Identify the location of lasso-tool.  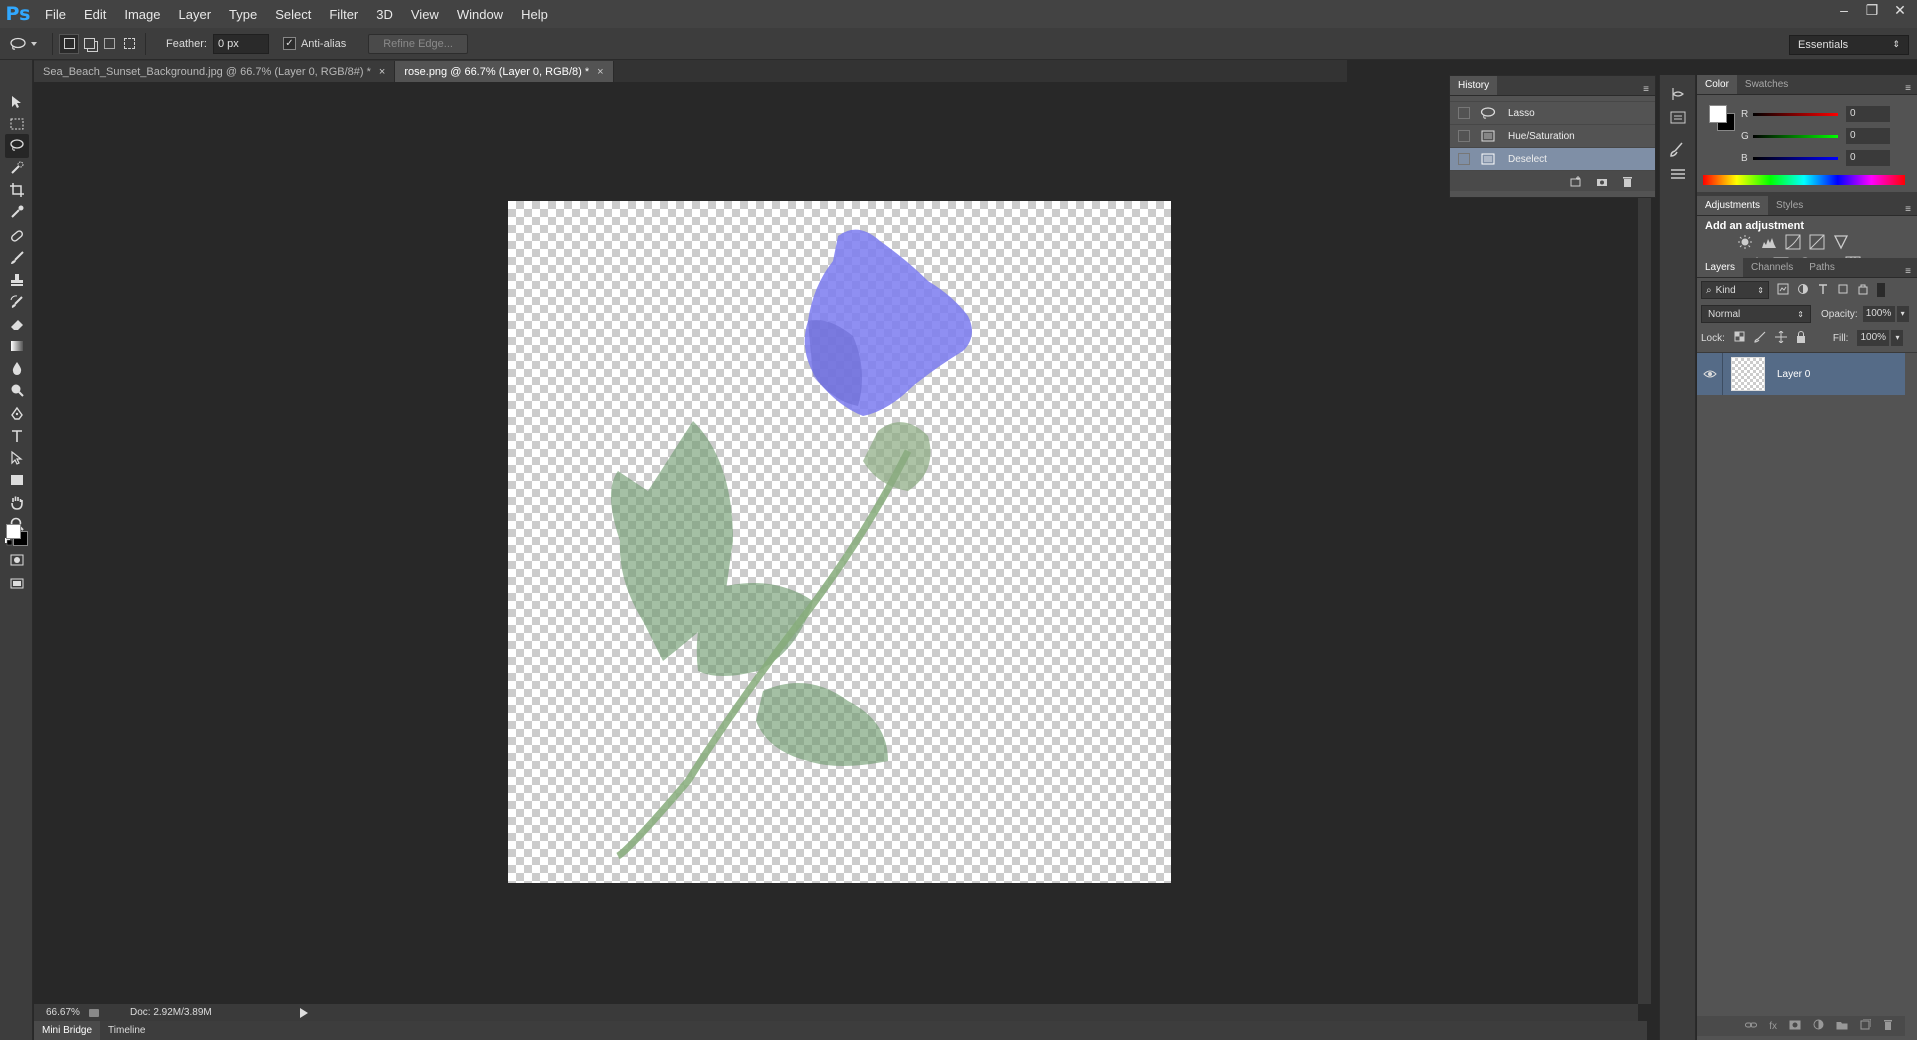
(17, 146).